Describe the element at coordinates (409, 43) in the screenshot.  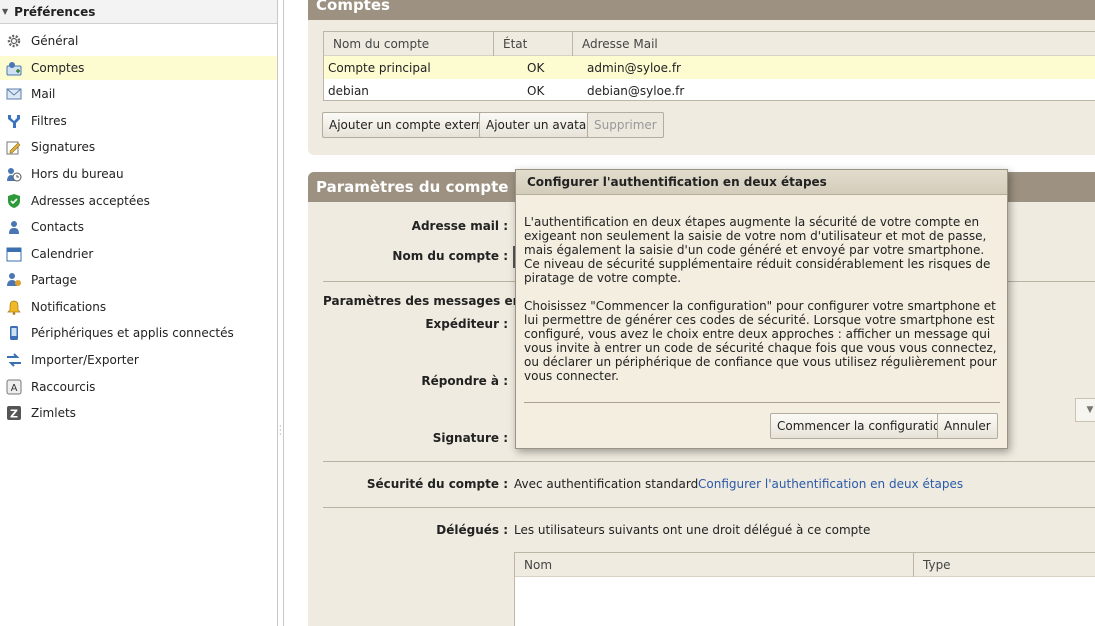
I see `column-header-account-name: Nom du compte` at that location.